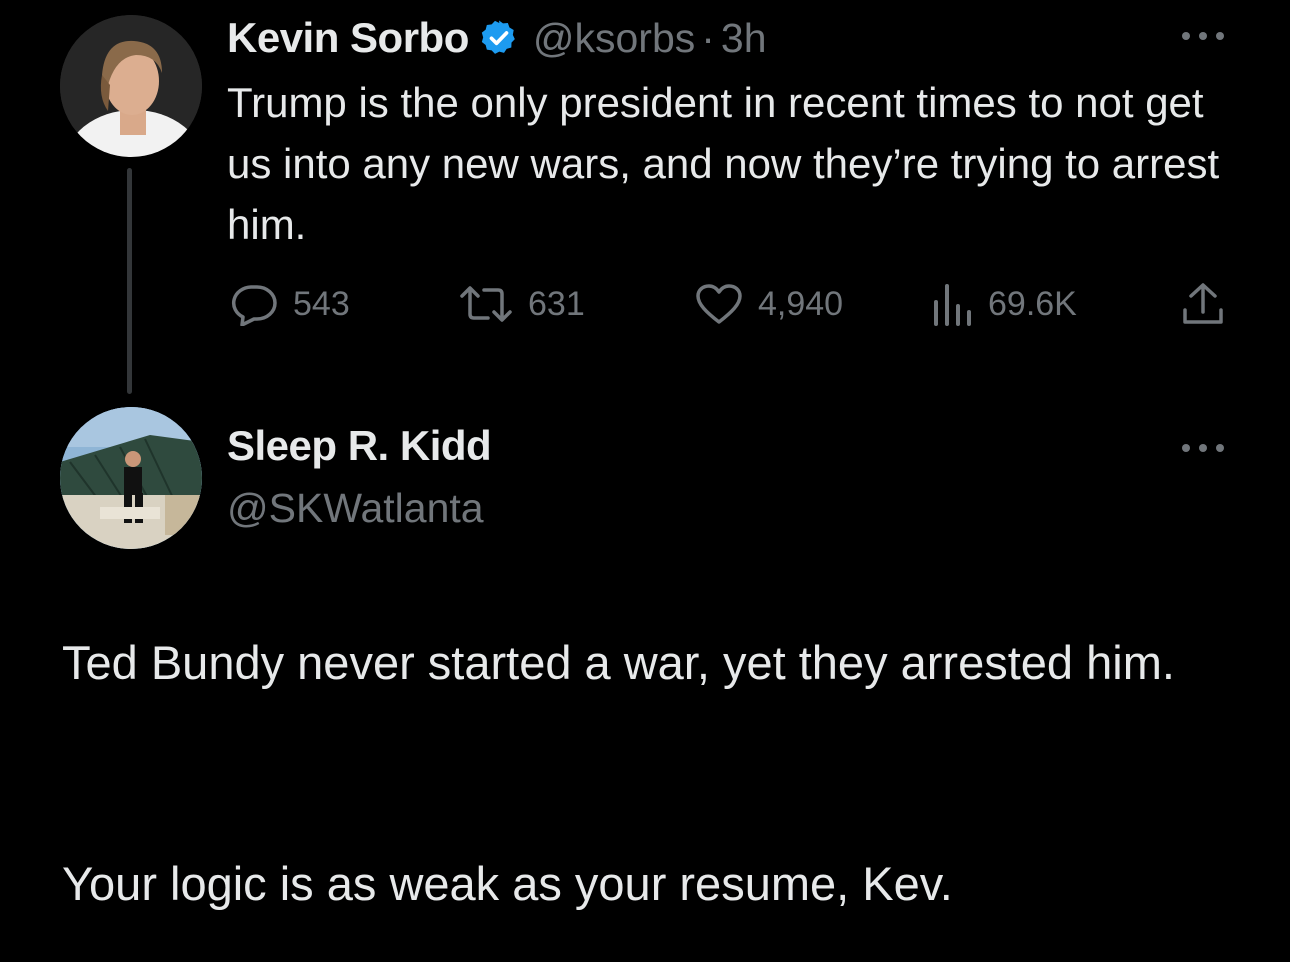  What do you see at coordinates (254, 304) in the screenshot?
I see `reply-icon` at bounding box center [254, 304].